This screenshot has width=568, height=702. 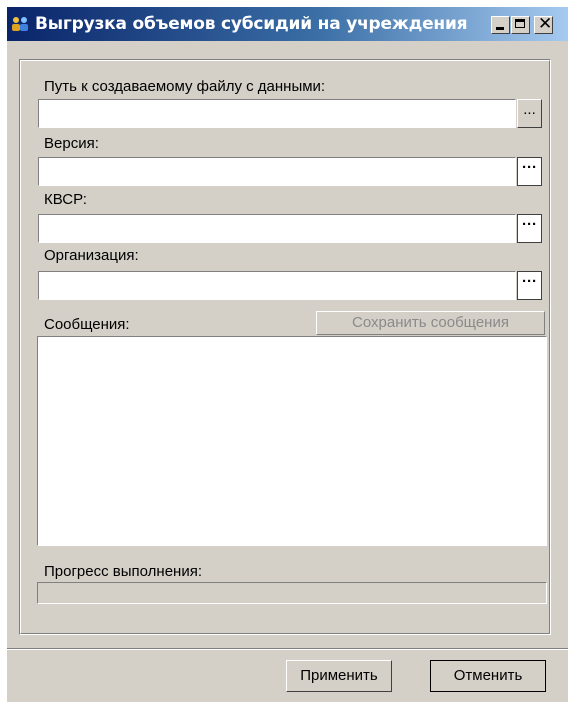 What do you see at coordinates (87, 324) in the screenshot?
I see `messages-label: Сообщения:` at bounding box center [87, 324].